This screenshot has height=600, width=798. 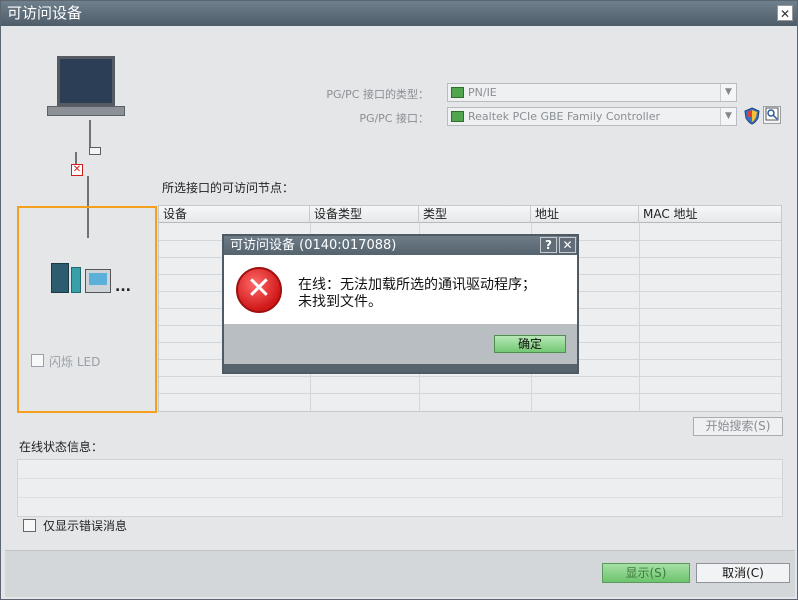 What do you see at coordinates (77, 170) in the screenshot?
I see `disconnected-icon: ✕` at bounding box center [77, 170].